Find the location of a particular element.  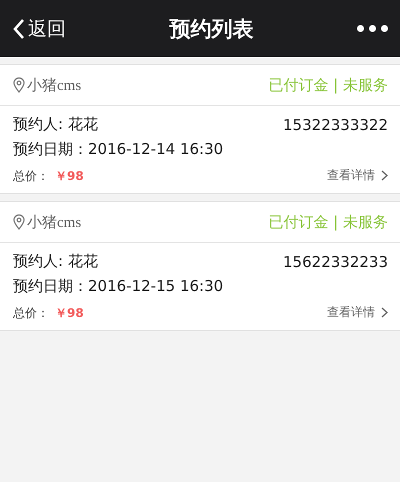

phone-number: 15622332233 is located at coordinates (335, 261).